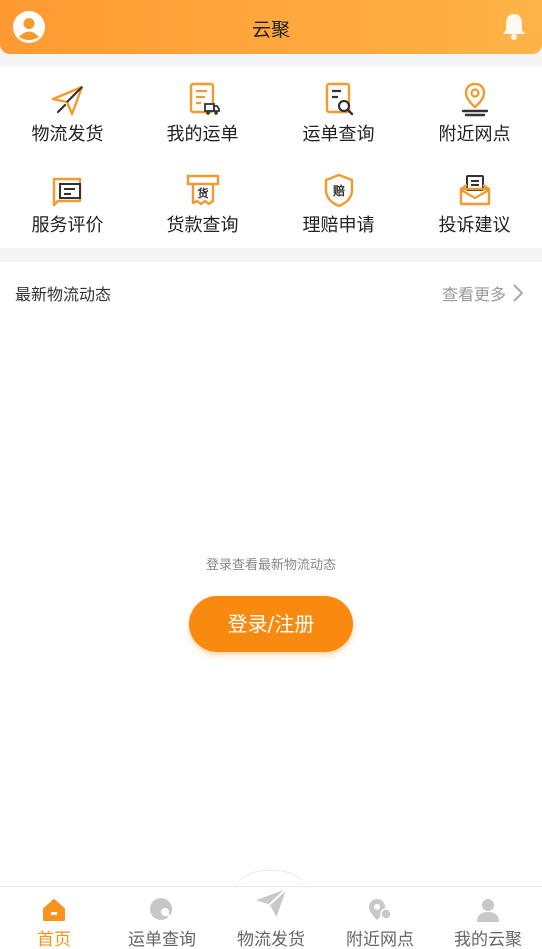 The height and width of the screenshot is (949, 542). I want to click on service-item-payment: 货 货款查询, so click(202, 197).